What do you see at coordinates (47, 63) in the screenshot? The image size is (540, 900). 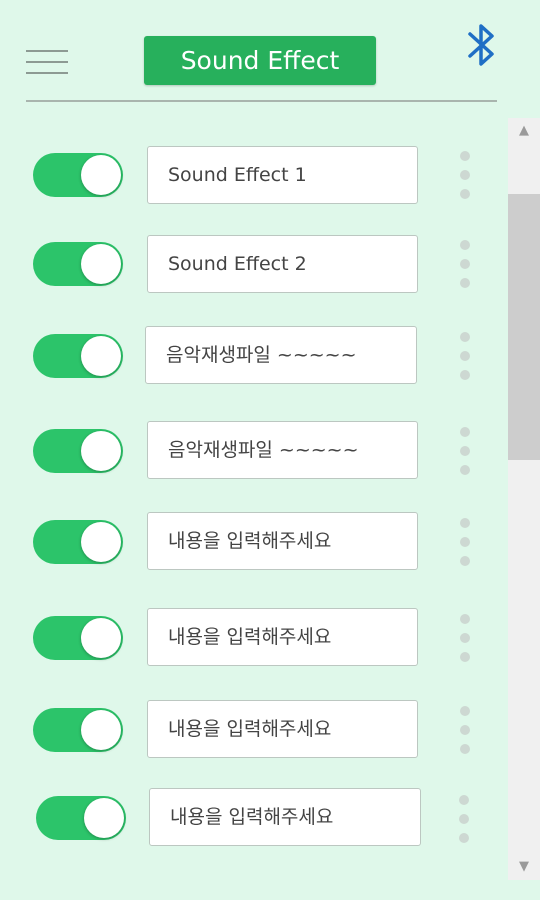 I see `hamburger-menu-icon` at bounding box center [47, 63].